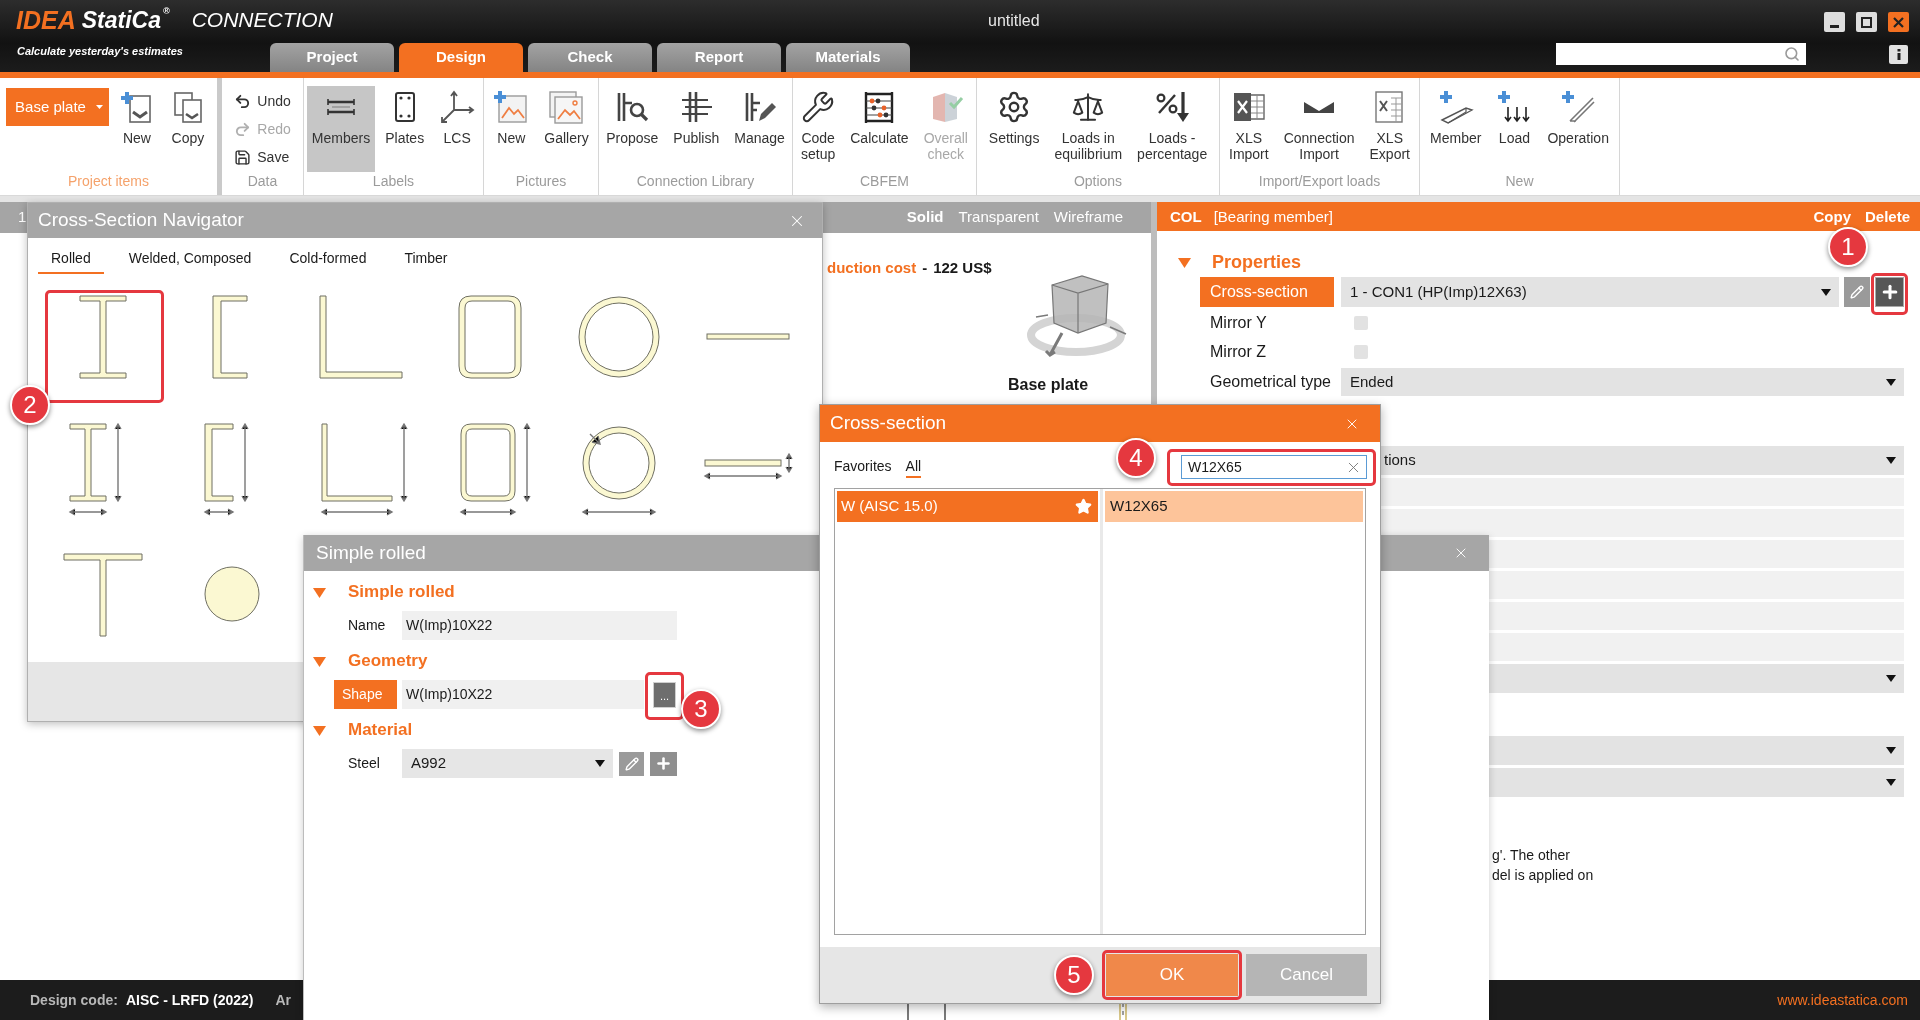 The height and width of the screenshot is (1020, 1920). What do you see at coordinates (1514, 129) in the screenshot?
I see `ribbon-button: Load` at bounding box center [1514, 129].